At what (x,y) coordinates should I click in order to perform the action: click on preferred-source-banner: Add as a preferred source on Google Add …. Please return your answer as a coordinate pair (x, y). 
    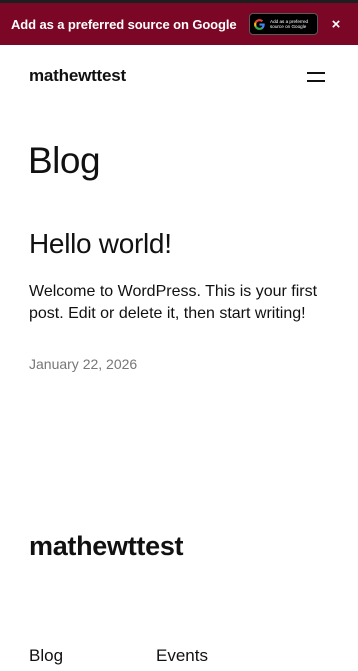
    Looking at the image, I should click on (179, 24).